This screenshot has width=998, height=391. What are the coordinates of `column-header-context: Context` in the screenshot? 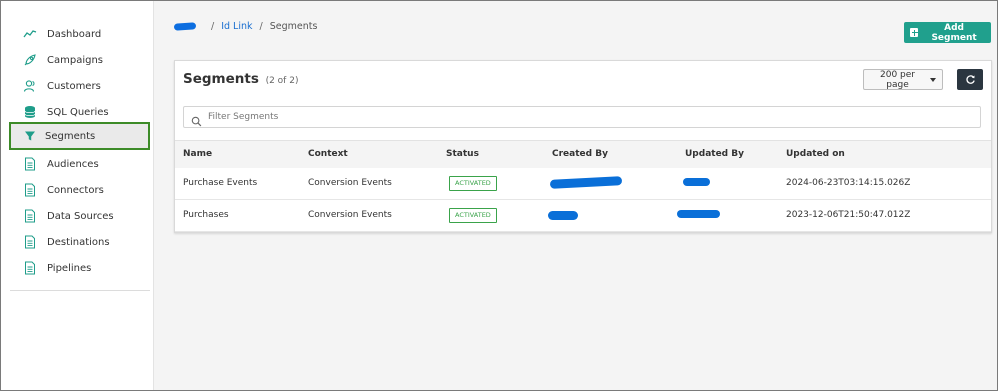 It's located at (328, 154).